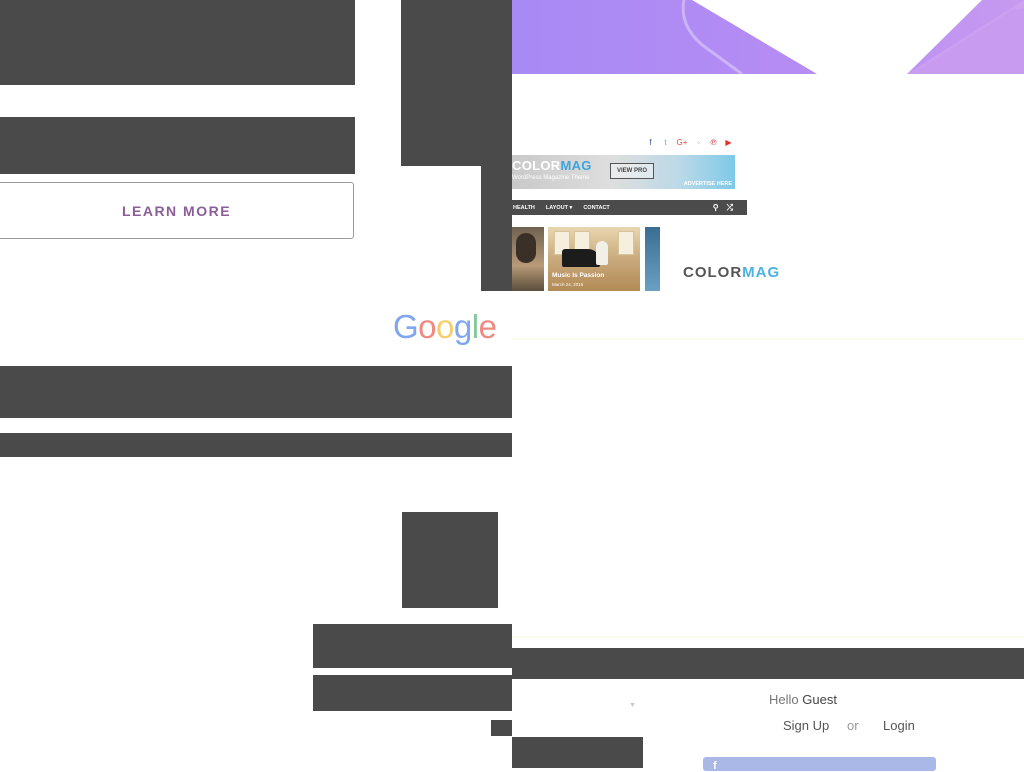  What do you see at coordinates (626, 243) in the screenshot?
I see `window-shape` at bounding box center [626, 243].